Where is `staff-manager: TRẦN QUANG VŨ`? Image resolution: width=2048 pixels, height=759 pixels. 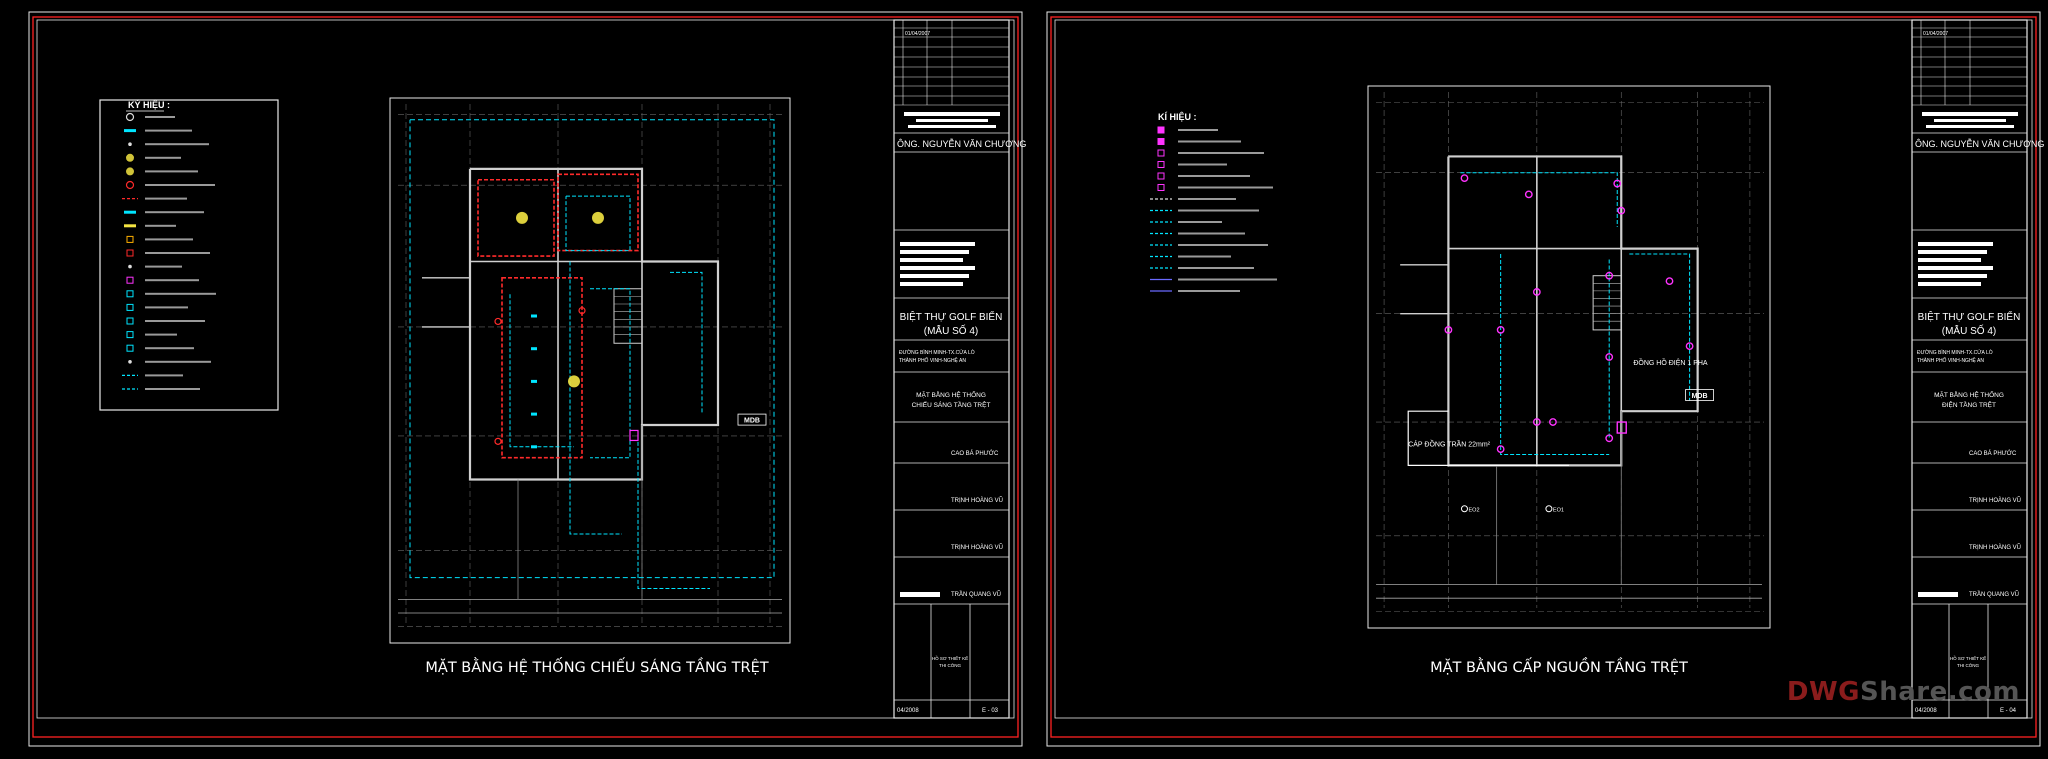
staff-manager: TRẦN QUANG VŨ is located at coordinates (1994, 594).